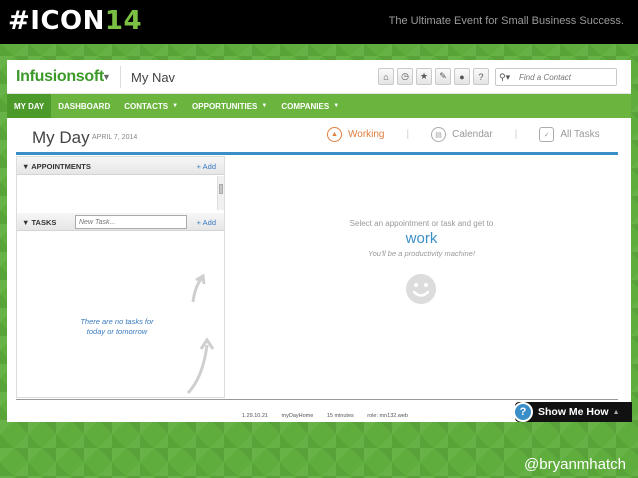 The width and height of the screenshot is (638, 478). I want to click on view-calendar: ▤ Calendar, so click(462, 134).